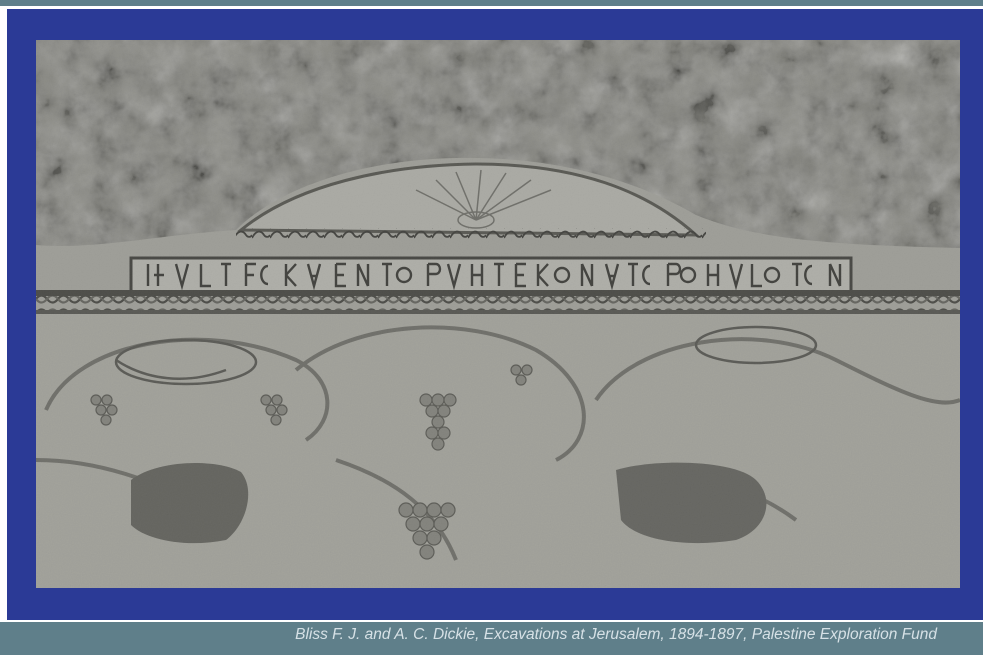 The height and width of the screenshot is (655, 983). What do you see at coordinates (491, 3) in the screenshot?
I see `top-strip` at bounding box center [491, 3].